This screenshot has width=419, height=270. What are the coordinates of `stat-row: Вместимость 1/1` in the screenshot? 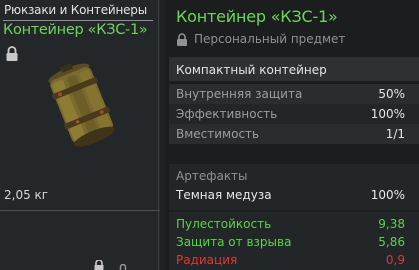 It's located at (294, 134).